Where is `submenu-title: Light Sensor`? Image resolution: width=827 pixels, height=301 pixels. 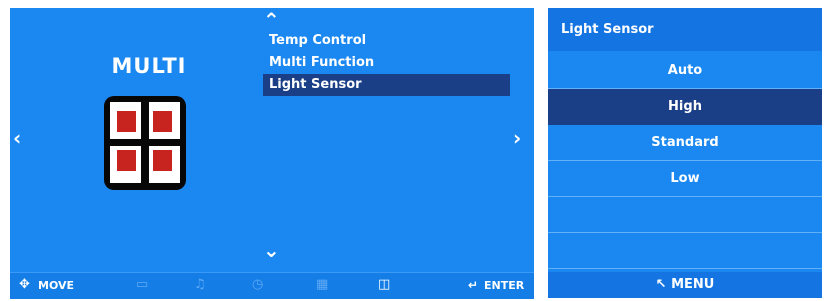
submenu-title: Light Sensor is located at coordinates (685, 29).